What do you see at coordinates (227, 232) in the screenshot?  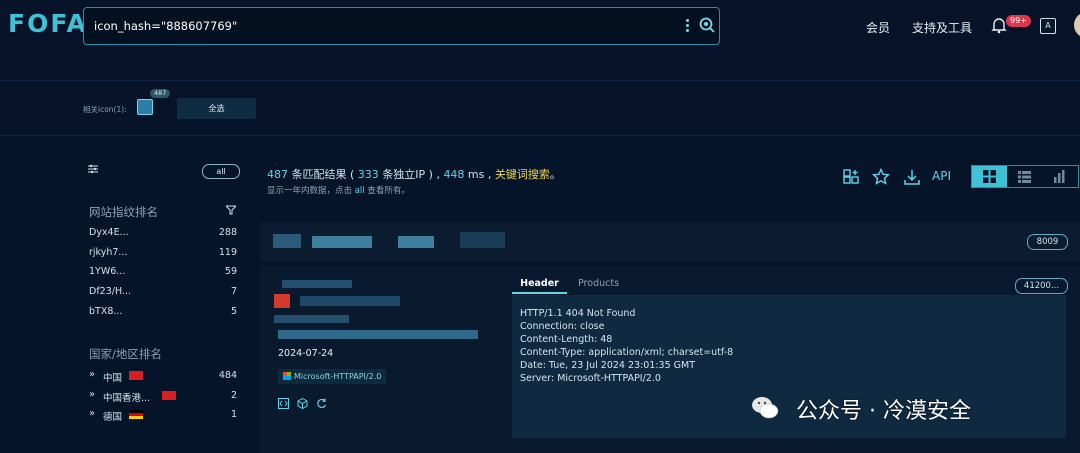 I see `fingerprint-count: 288` at bounding box center [227, 232].